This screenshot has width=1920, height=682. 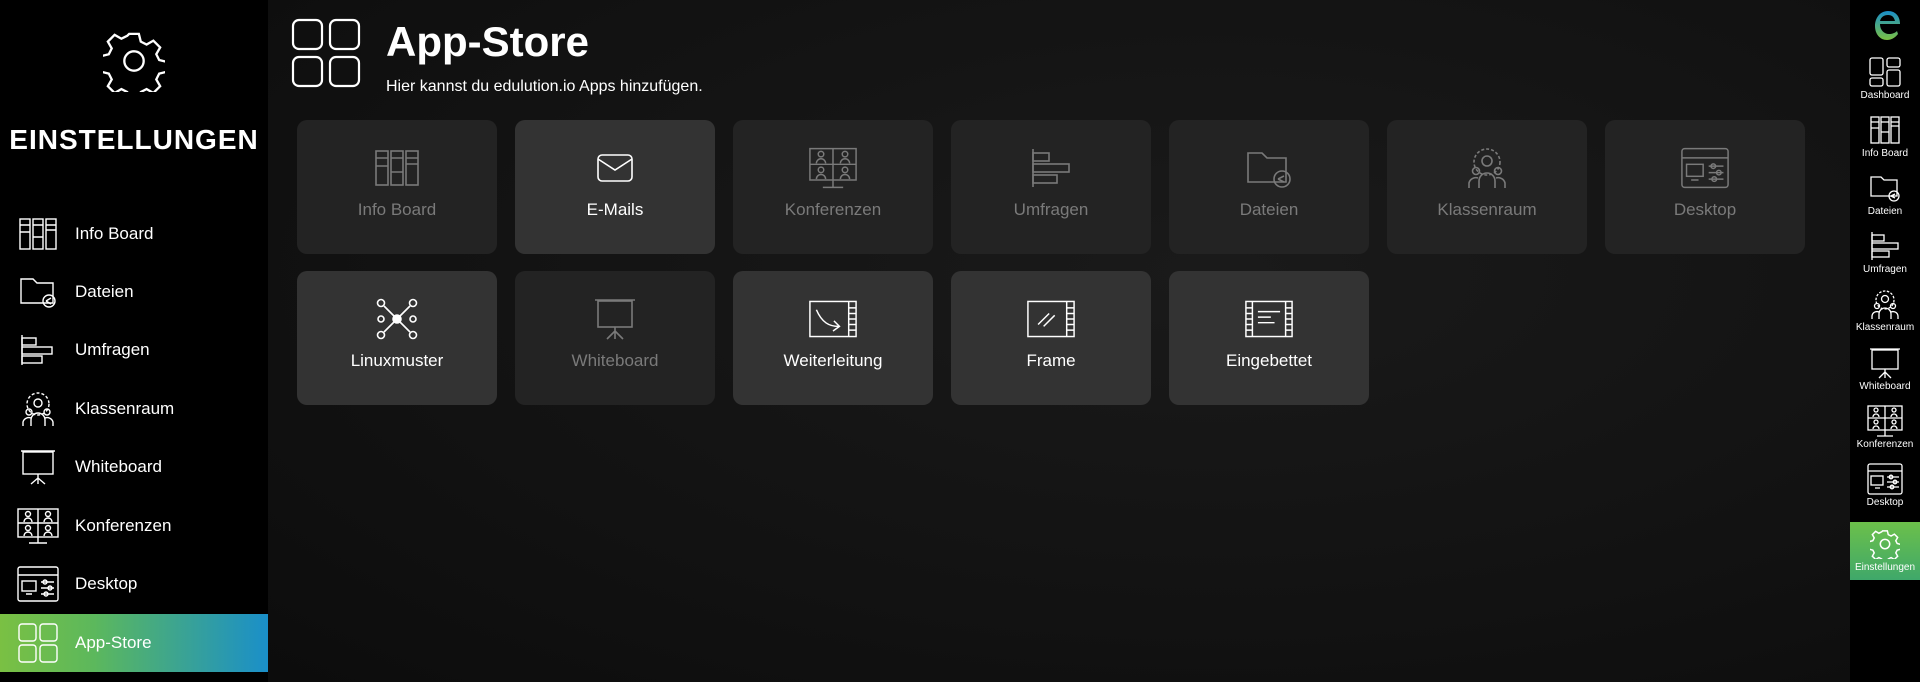 What do you see at coordinates (1885, 567) in the screenshot?
I see `rail-item-label: Einstellungen` at bounding box center [1885, 567].